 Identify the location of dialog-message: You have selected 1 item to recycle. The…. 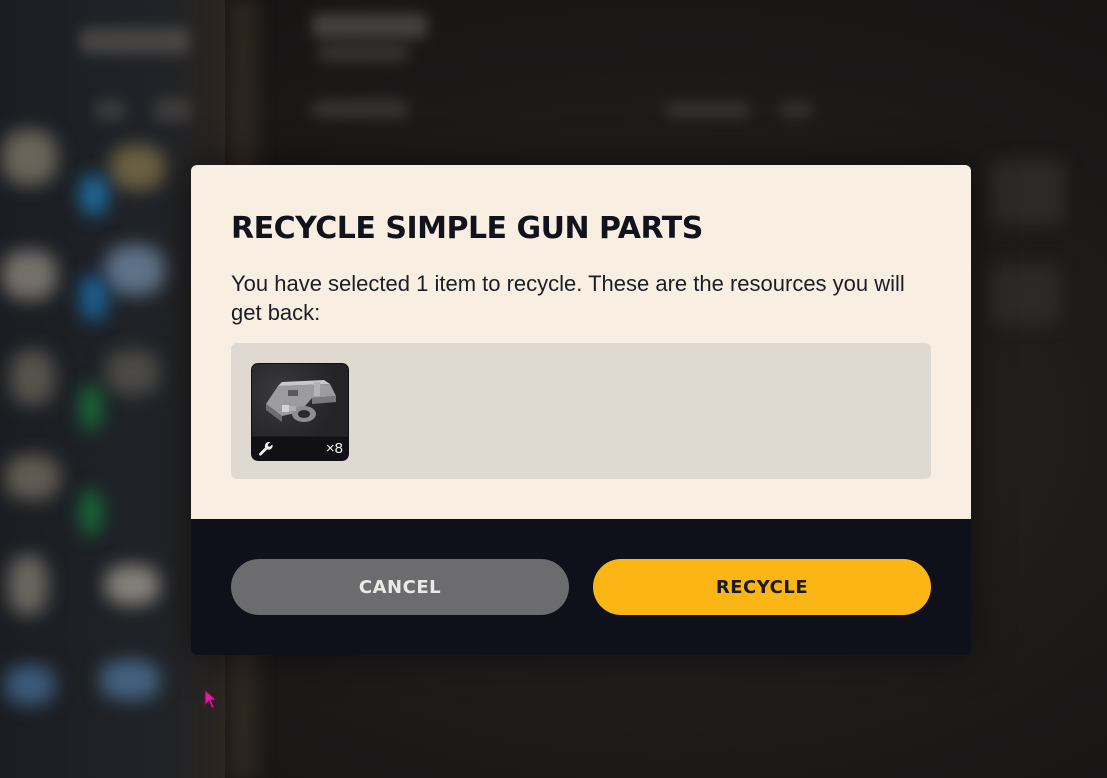
(568, 298).